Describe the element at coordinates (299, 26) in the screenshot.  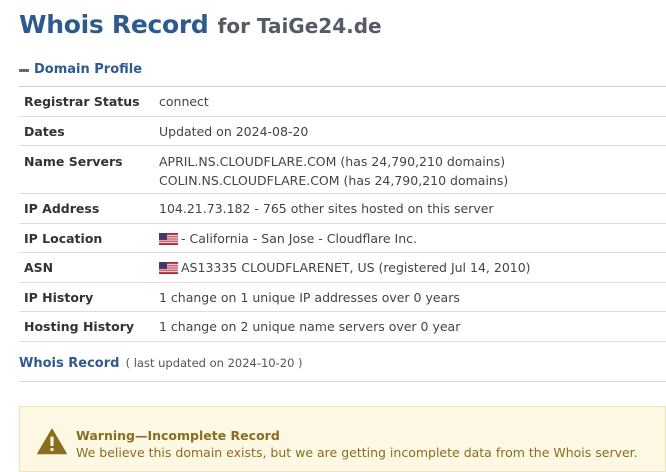
I see `page-title-domain: for TaiGe24.de` at that location.